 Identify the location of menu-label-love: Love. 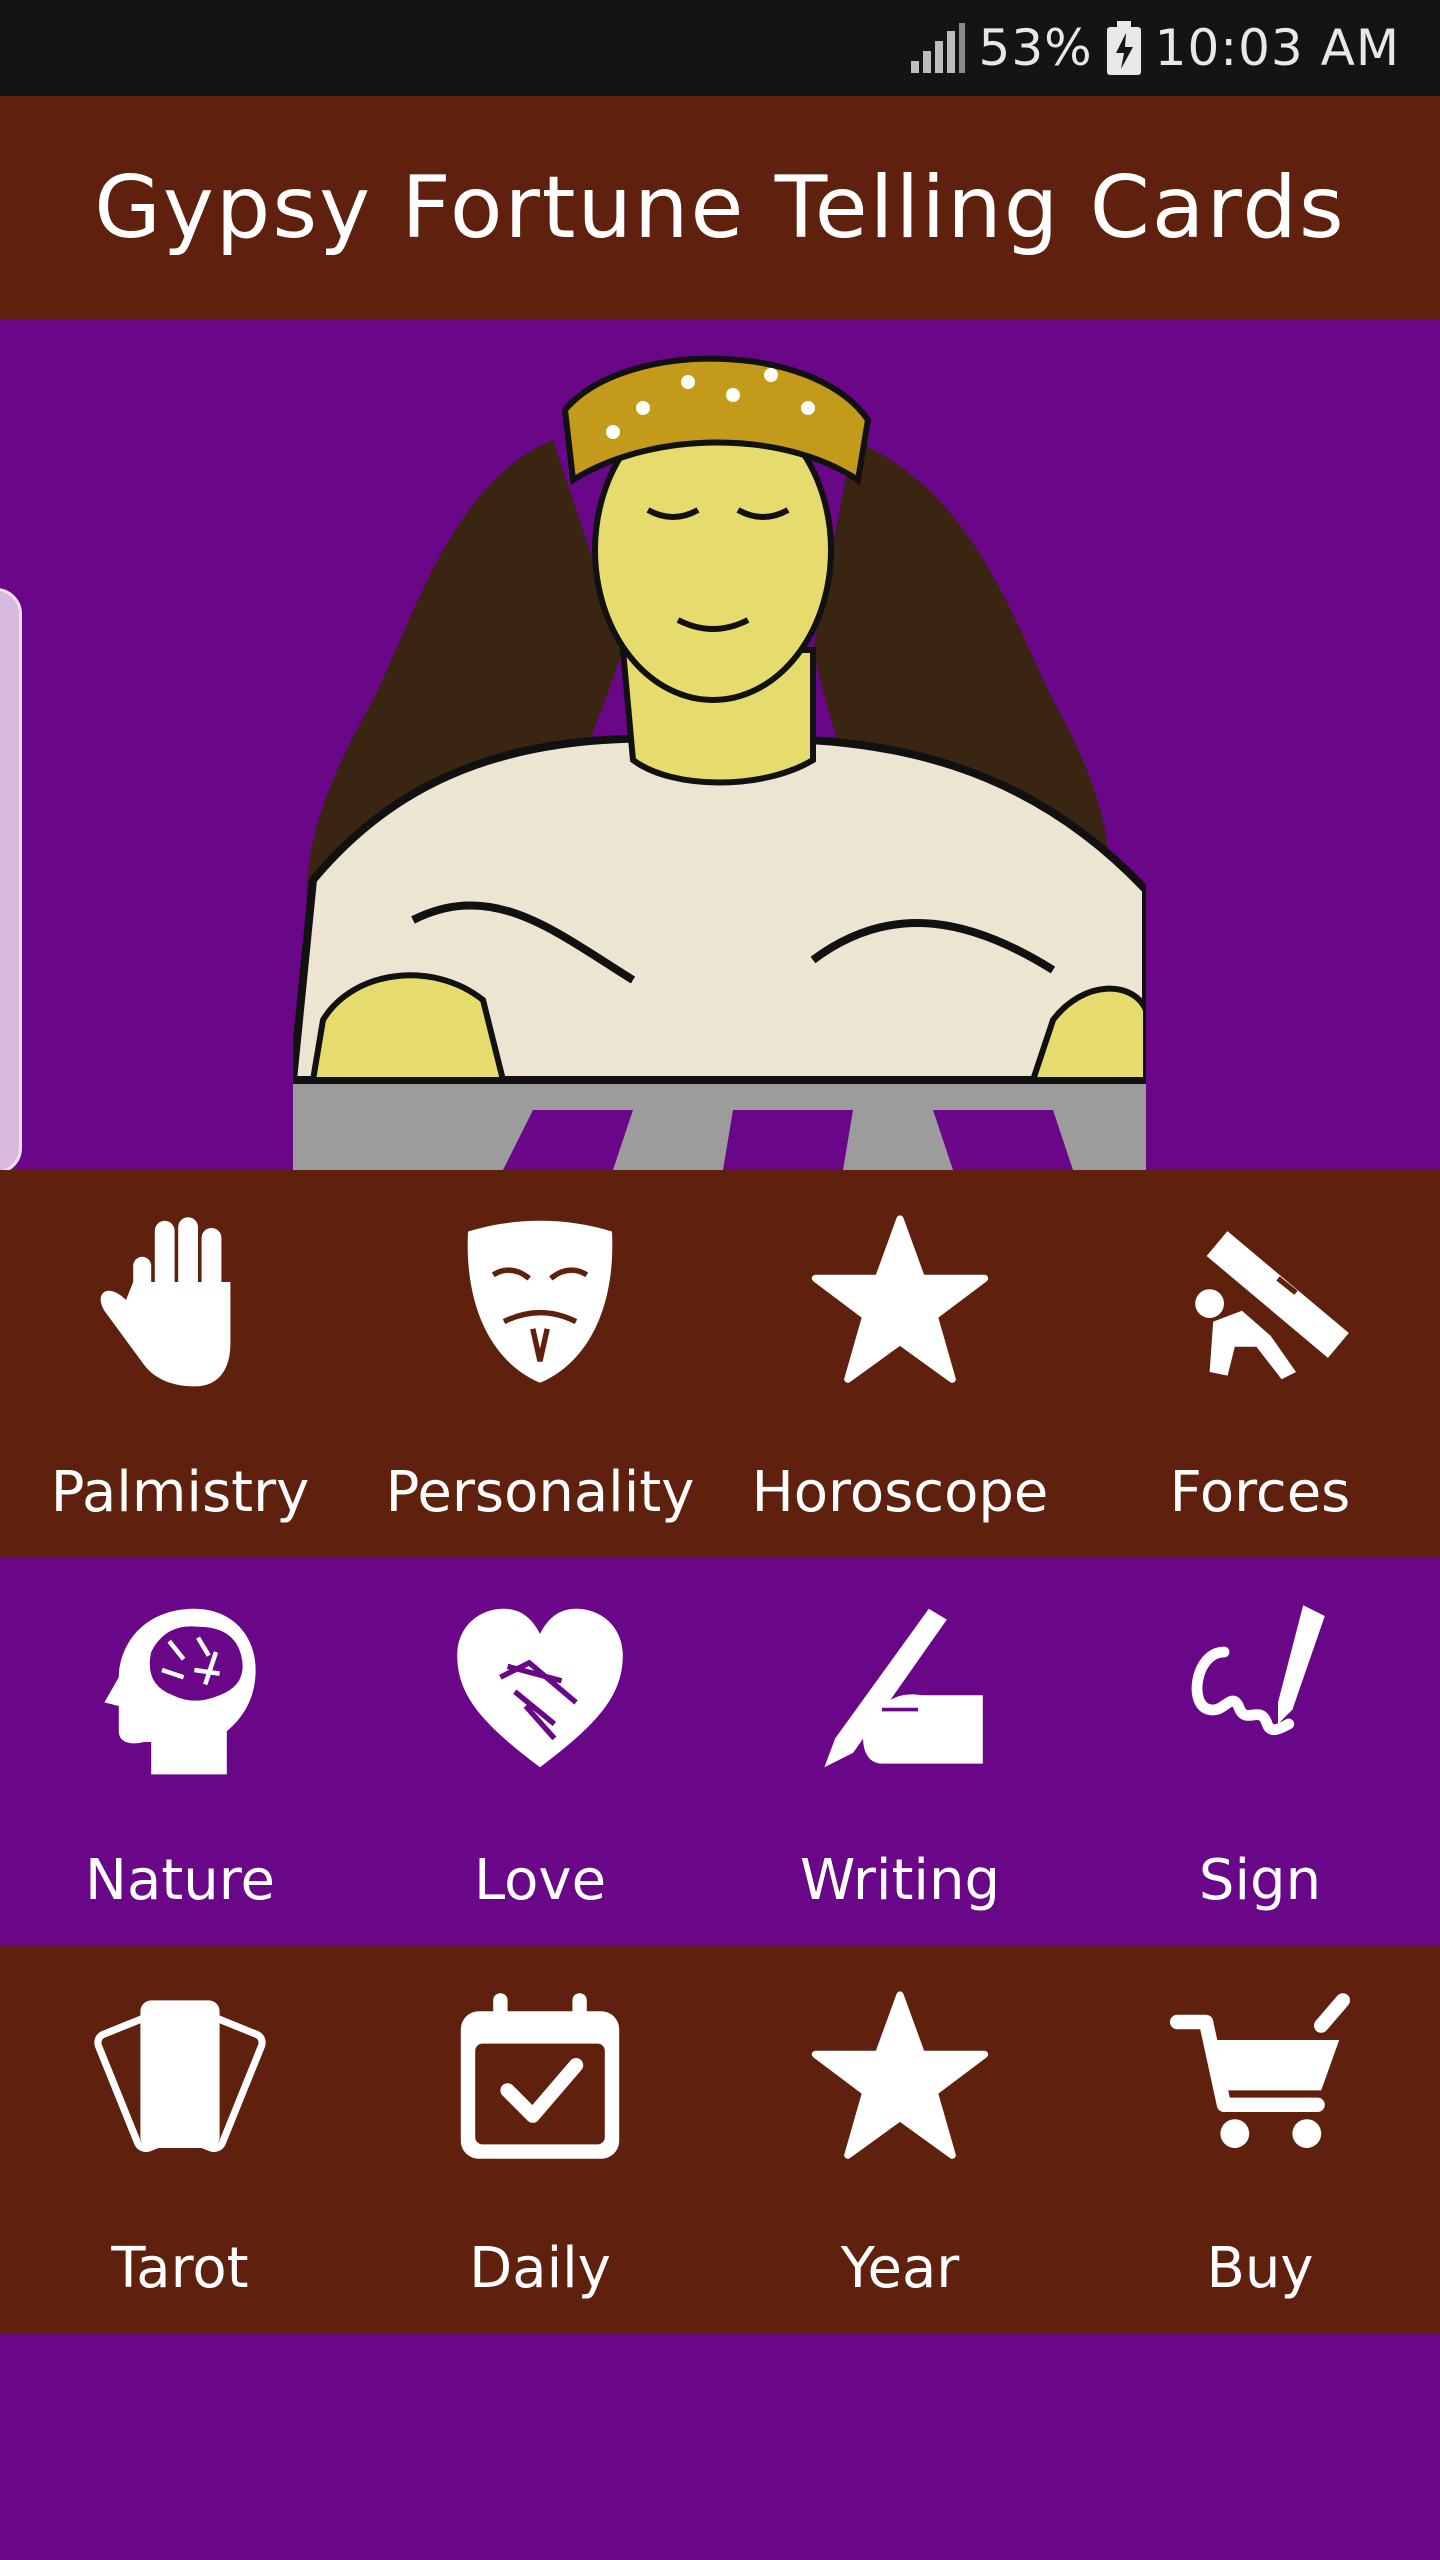
(540, 1880).